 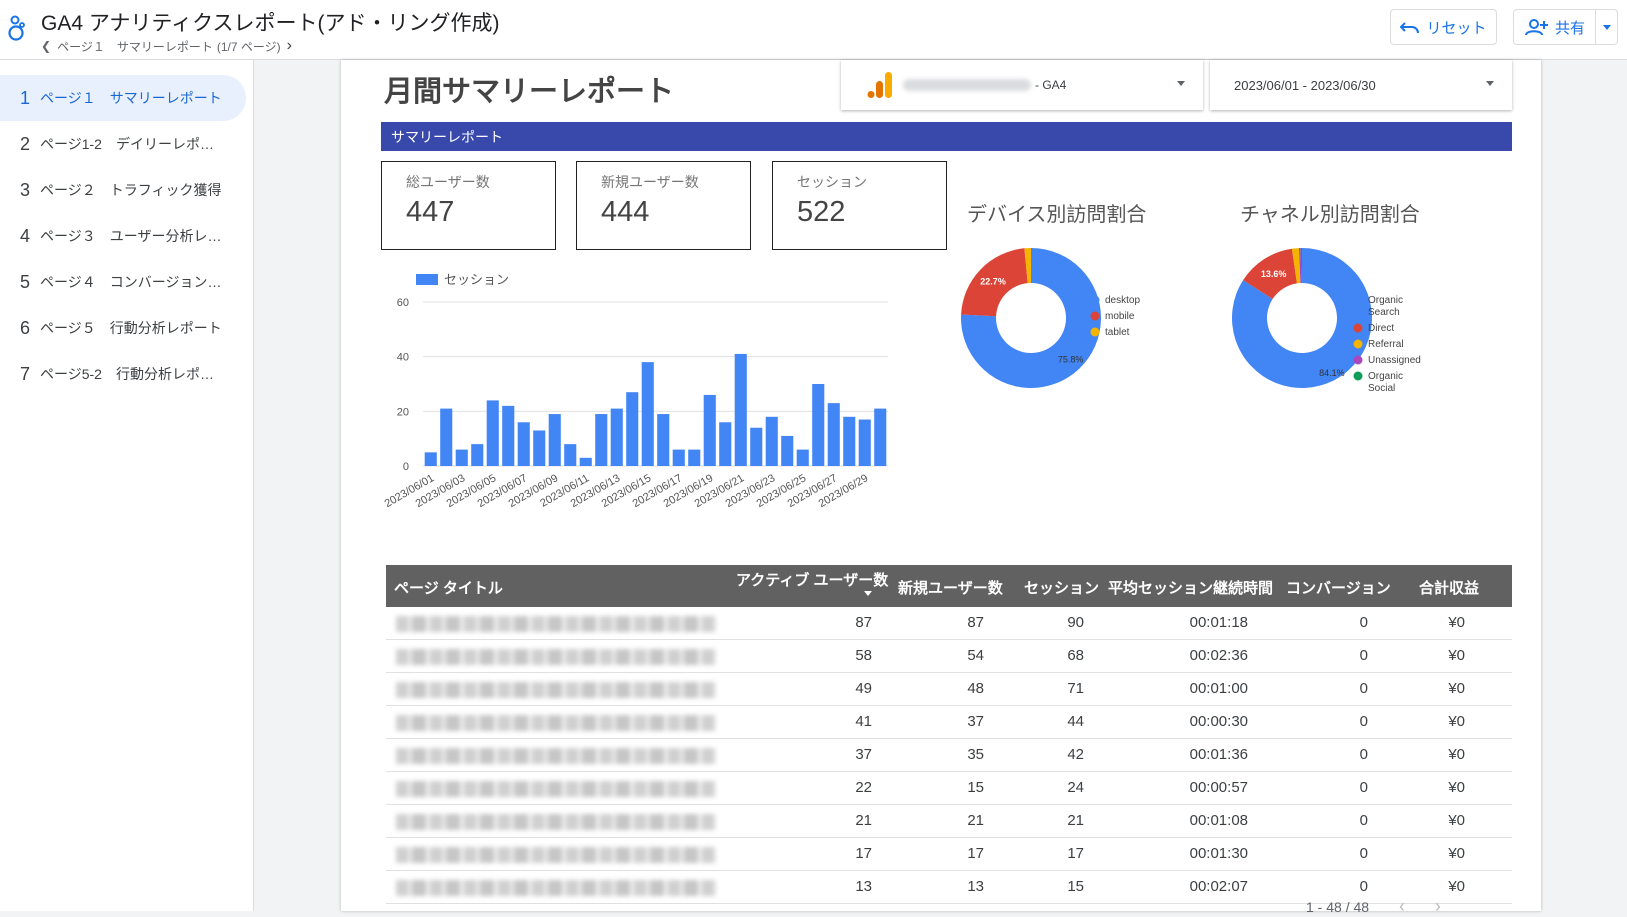 I want to click on column-header-sessions: セッション, so click(x=1061, y=587).